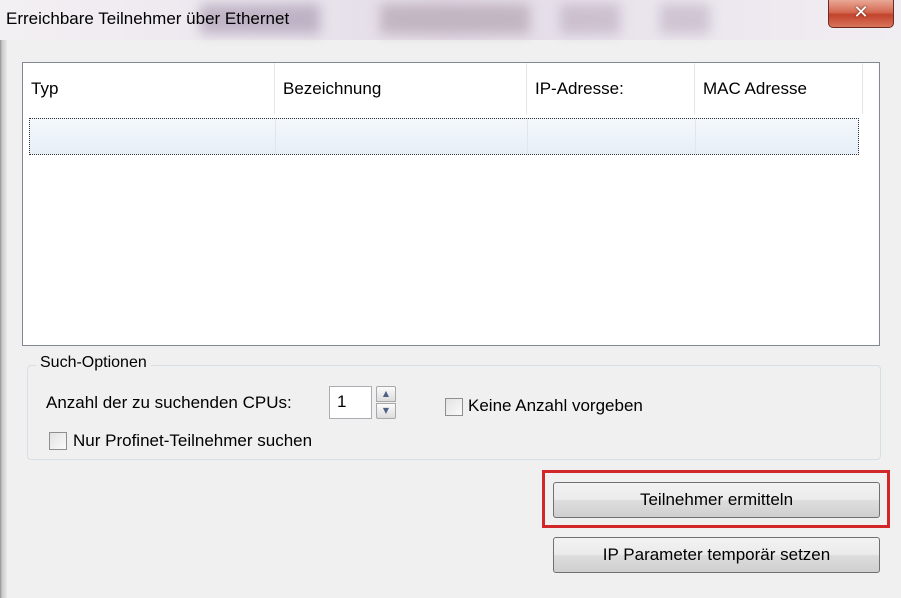 This screenshot has width=901, height=598. I want to click on column-header-label: MAC Adresse, so click(755, 88).